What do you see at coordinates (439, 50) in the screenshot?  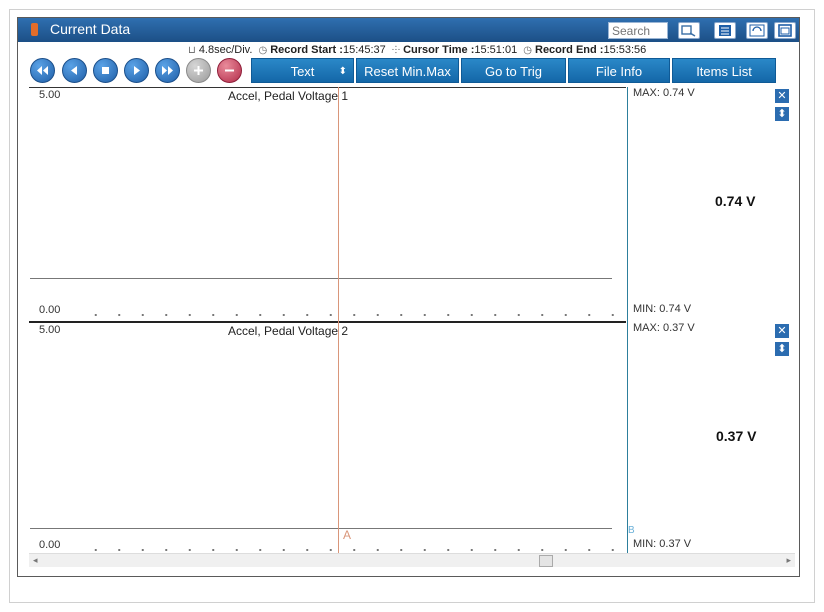 I see `cursor-time-label: Cursor Time :` at bounding box center [439, 50].